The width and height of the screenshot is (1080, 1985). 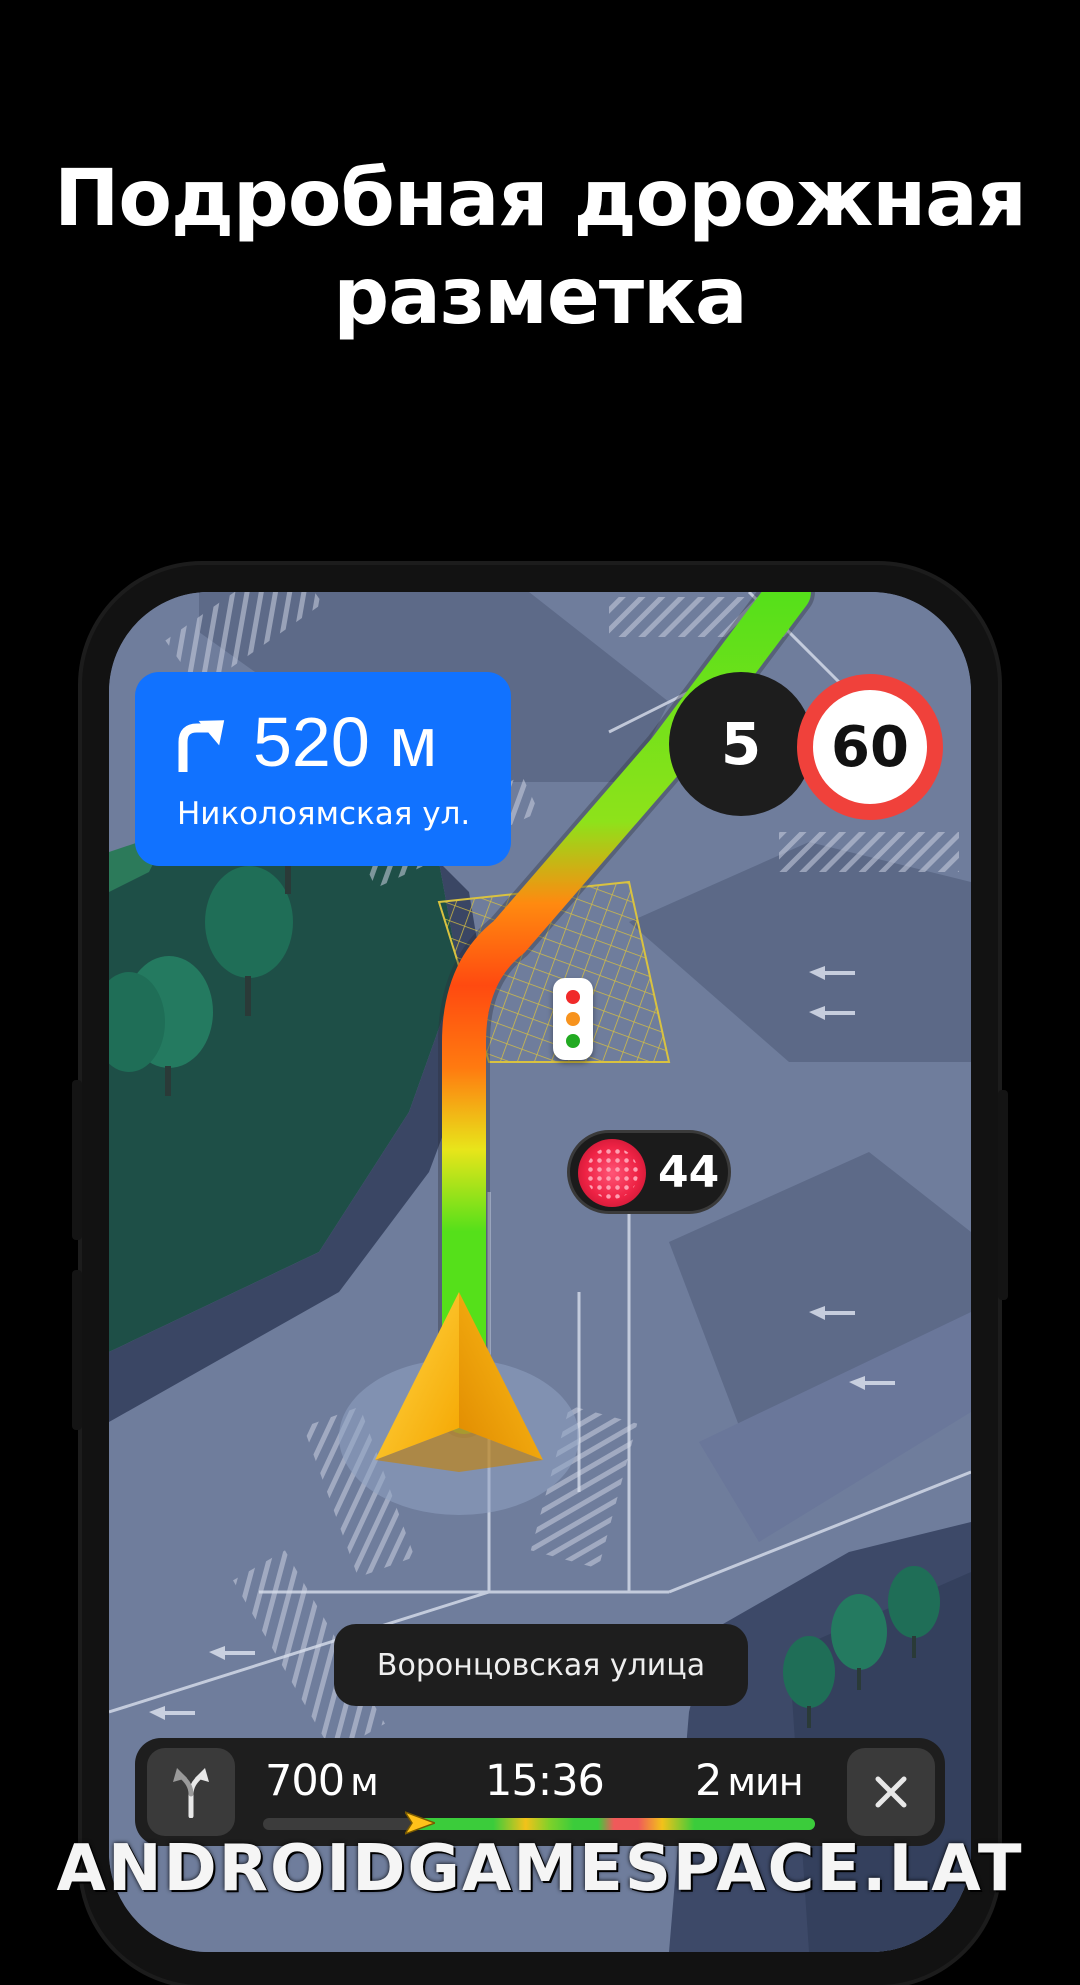 What do you see at coordinates (345, 742) in the screenshot?
I see `maneuver-distance: 520 м` at bounding box center [345, 742].